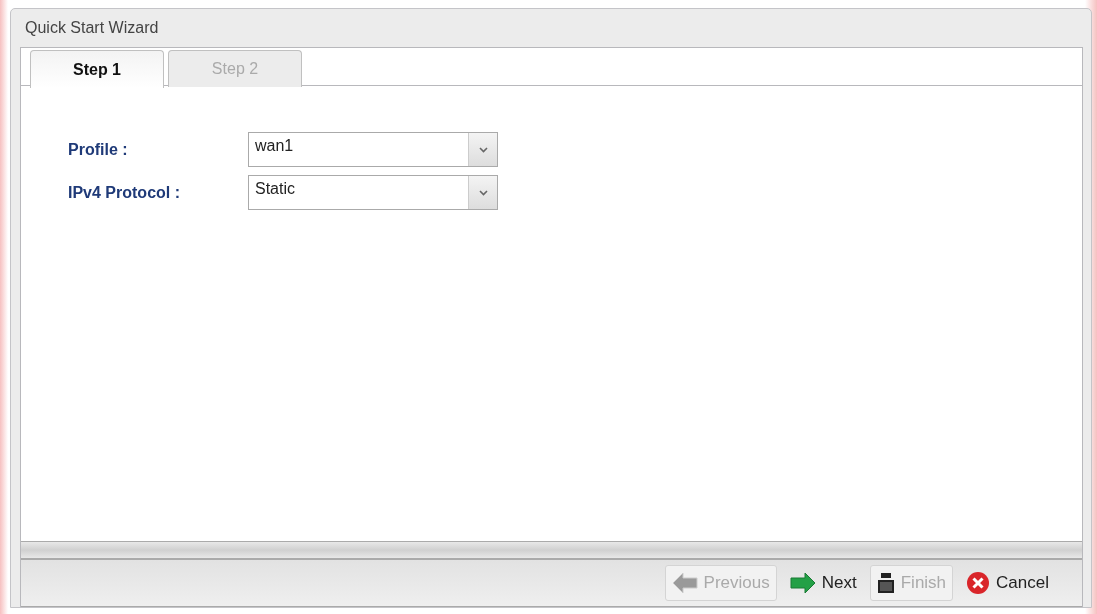 The height and width of the screenshot is (614, 1097). Describe the element at coordinates (125, 192) in the screenshot. I see `field-label: IPv4 Protocol :` at that location.